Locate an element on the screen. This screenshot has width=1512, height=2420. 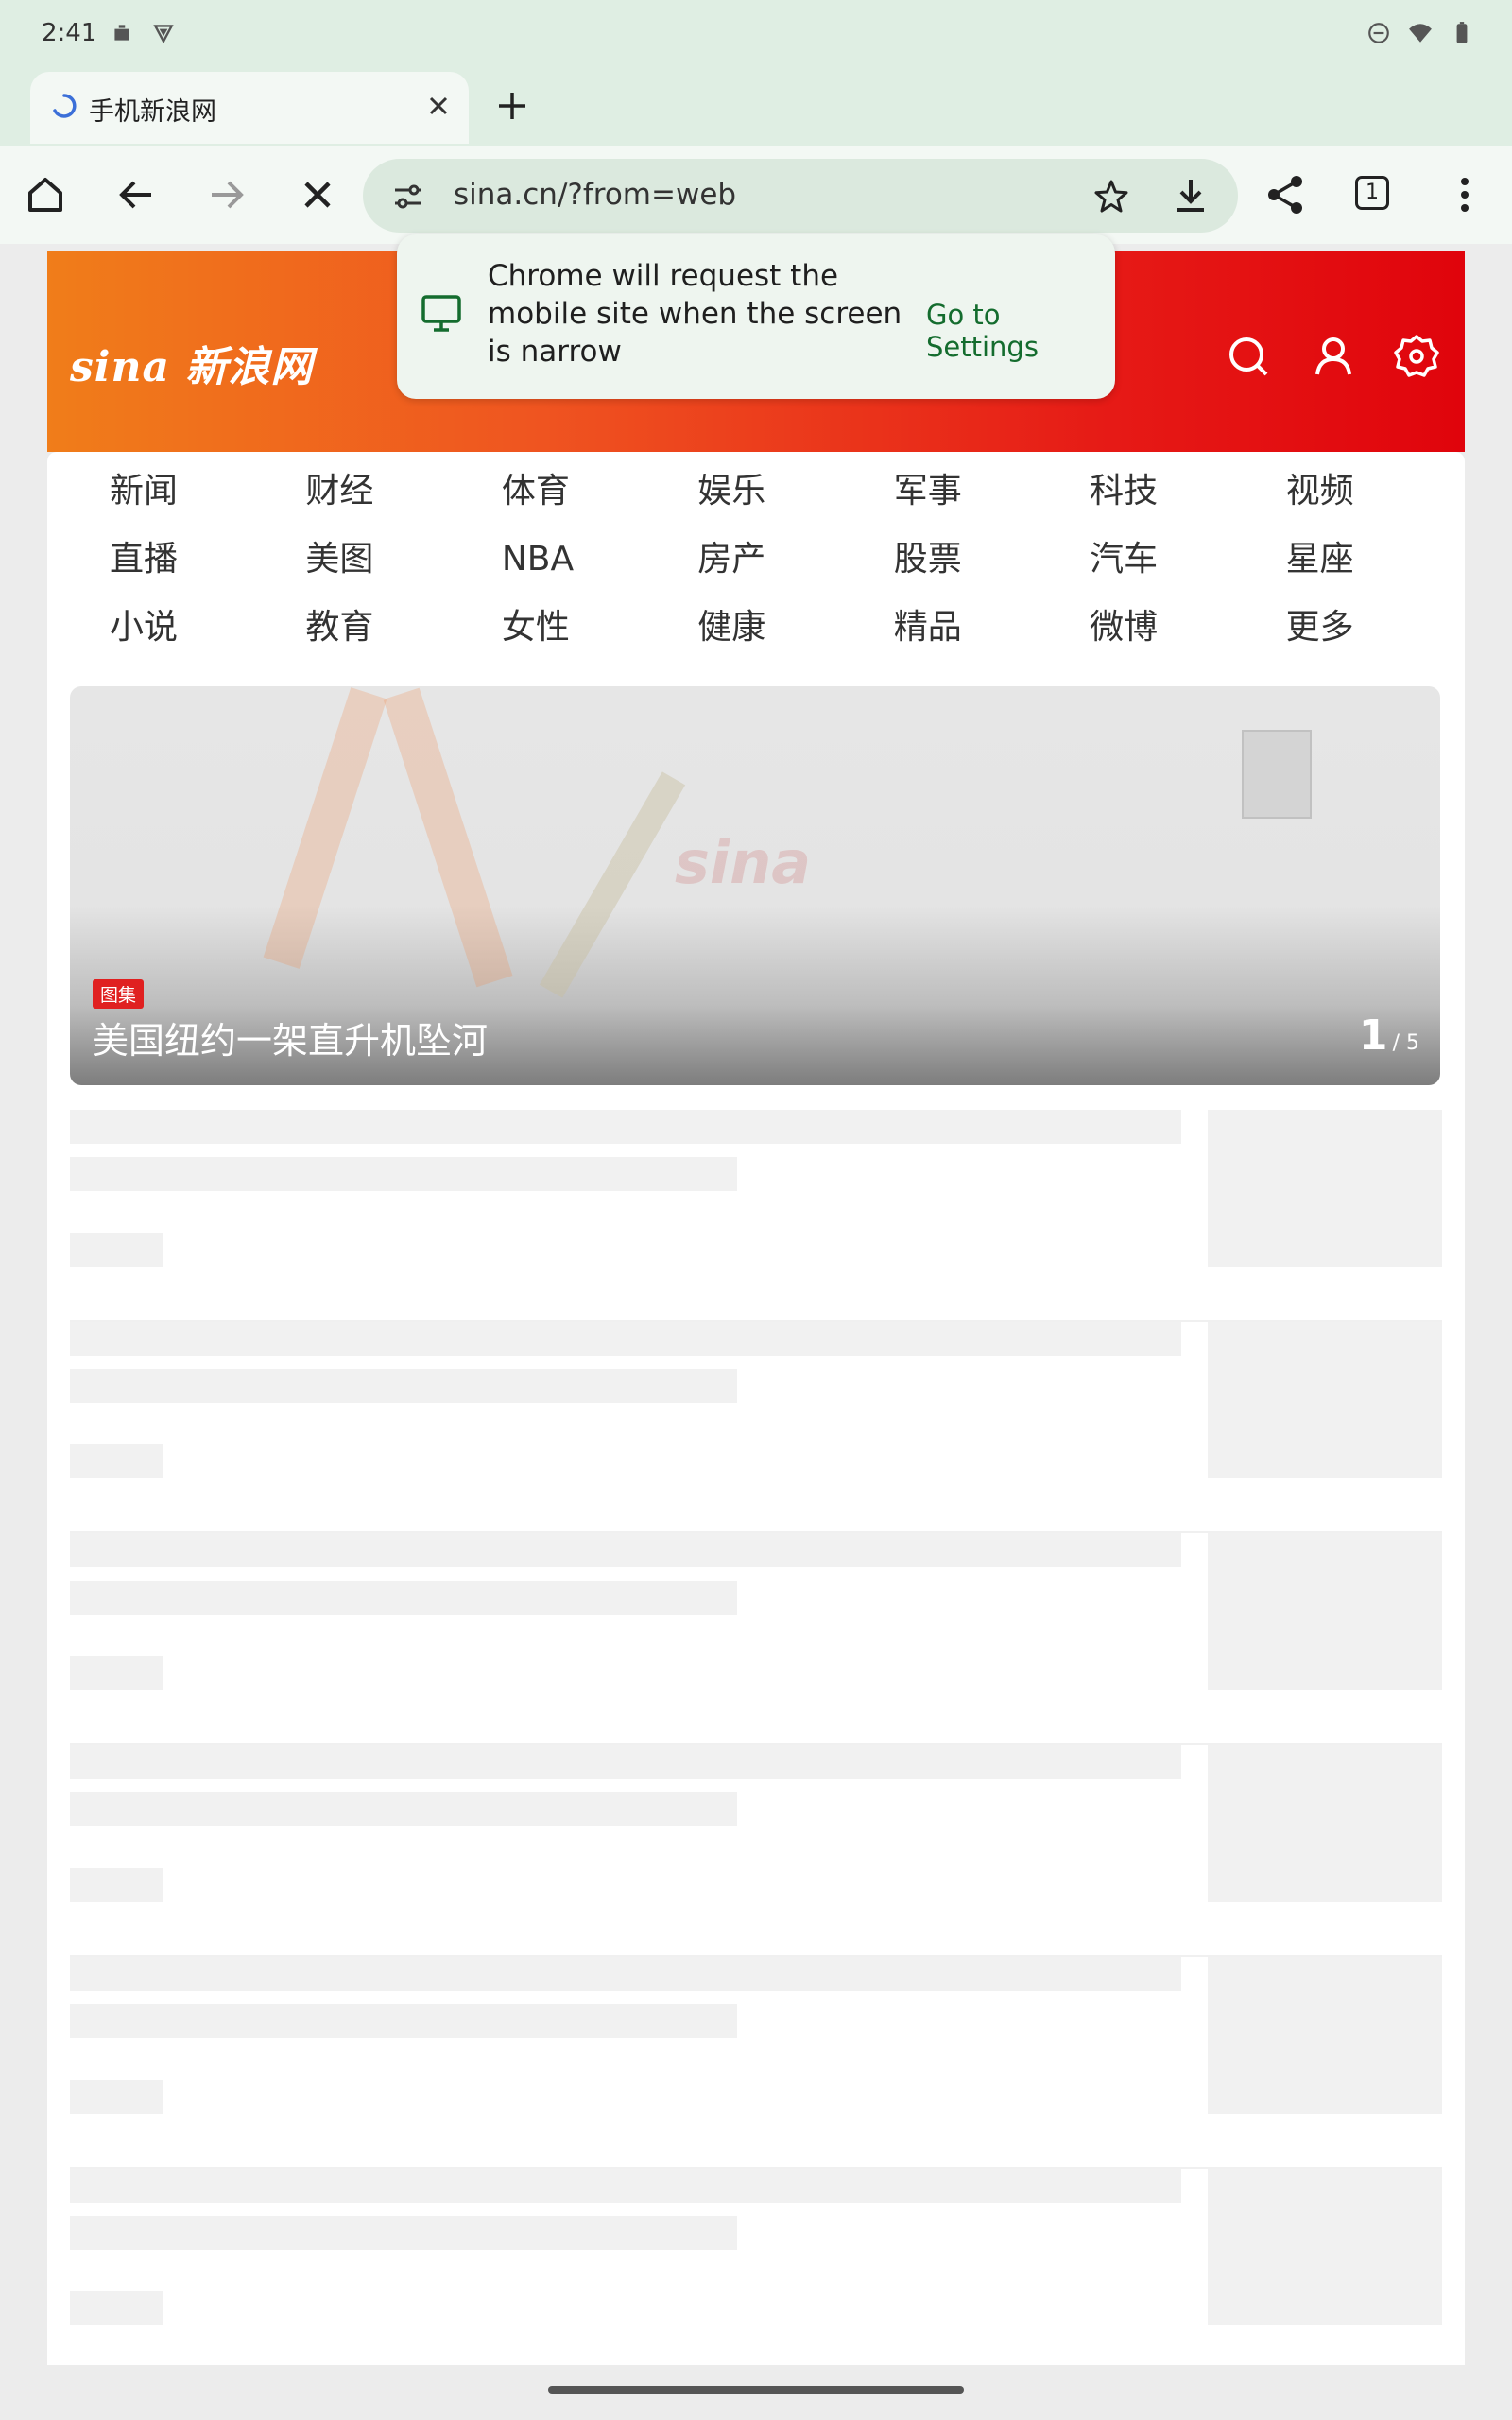
nav-item: 新闻 is located at coordinates (168, 491).